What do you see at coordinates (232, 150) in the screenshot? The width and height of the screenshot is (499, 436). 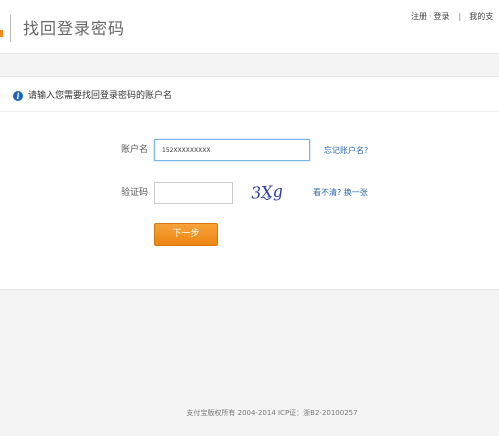 I see `account-input` at bounding box center [232, 150].